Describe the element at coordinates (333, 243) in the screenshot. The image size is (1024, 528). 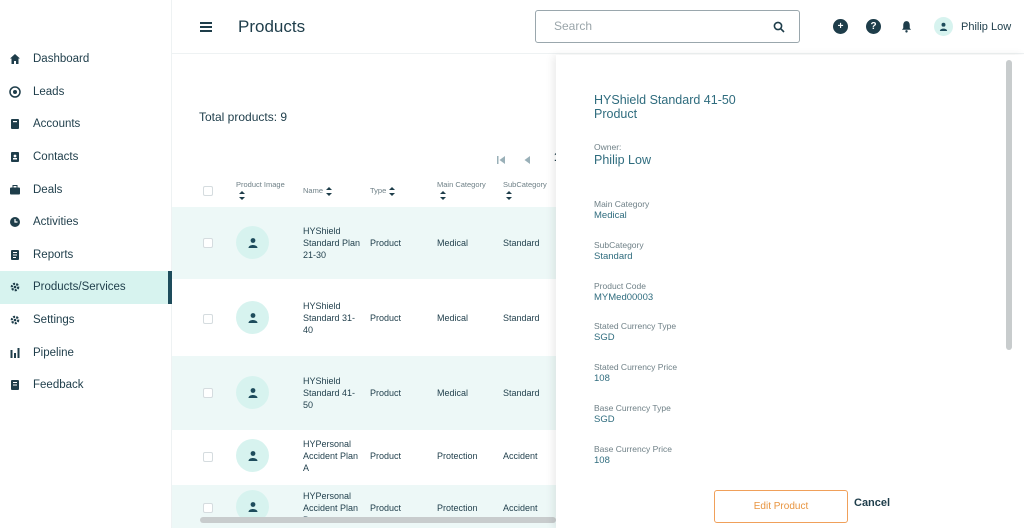
I see `product-name: HYShield Standard Plan 21-30` at that location.